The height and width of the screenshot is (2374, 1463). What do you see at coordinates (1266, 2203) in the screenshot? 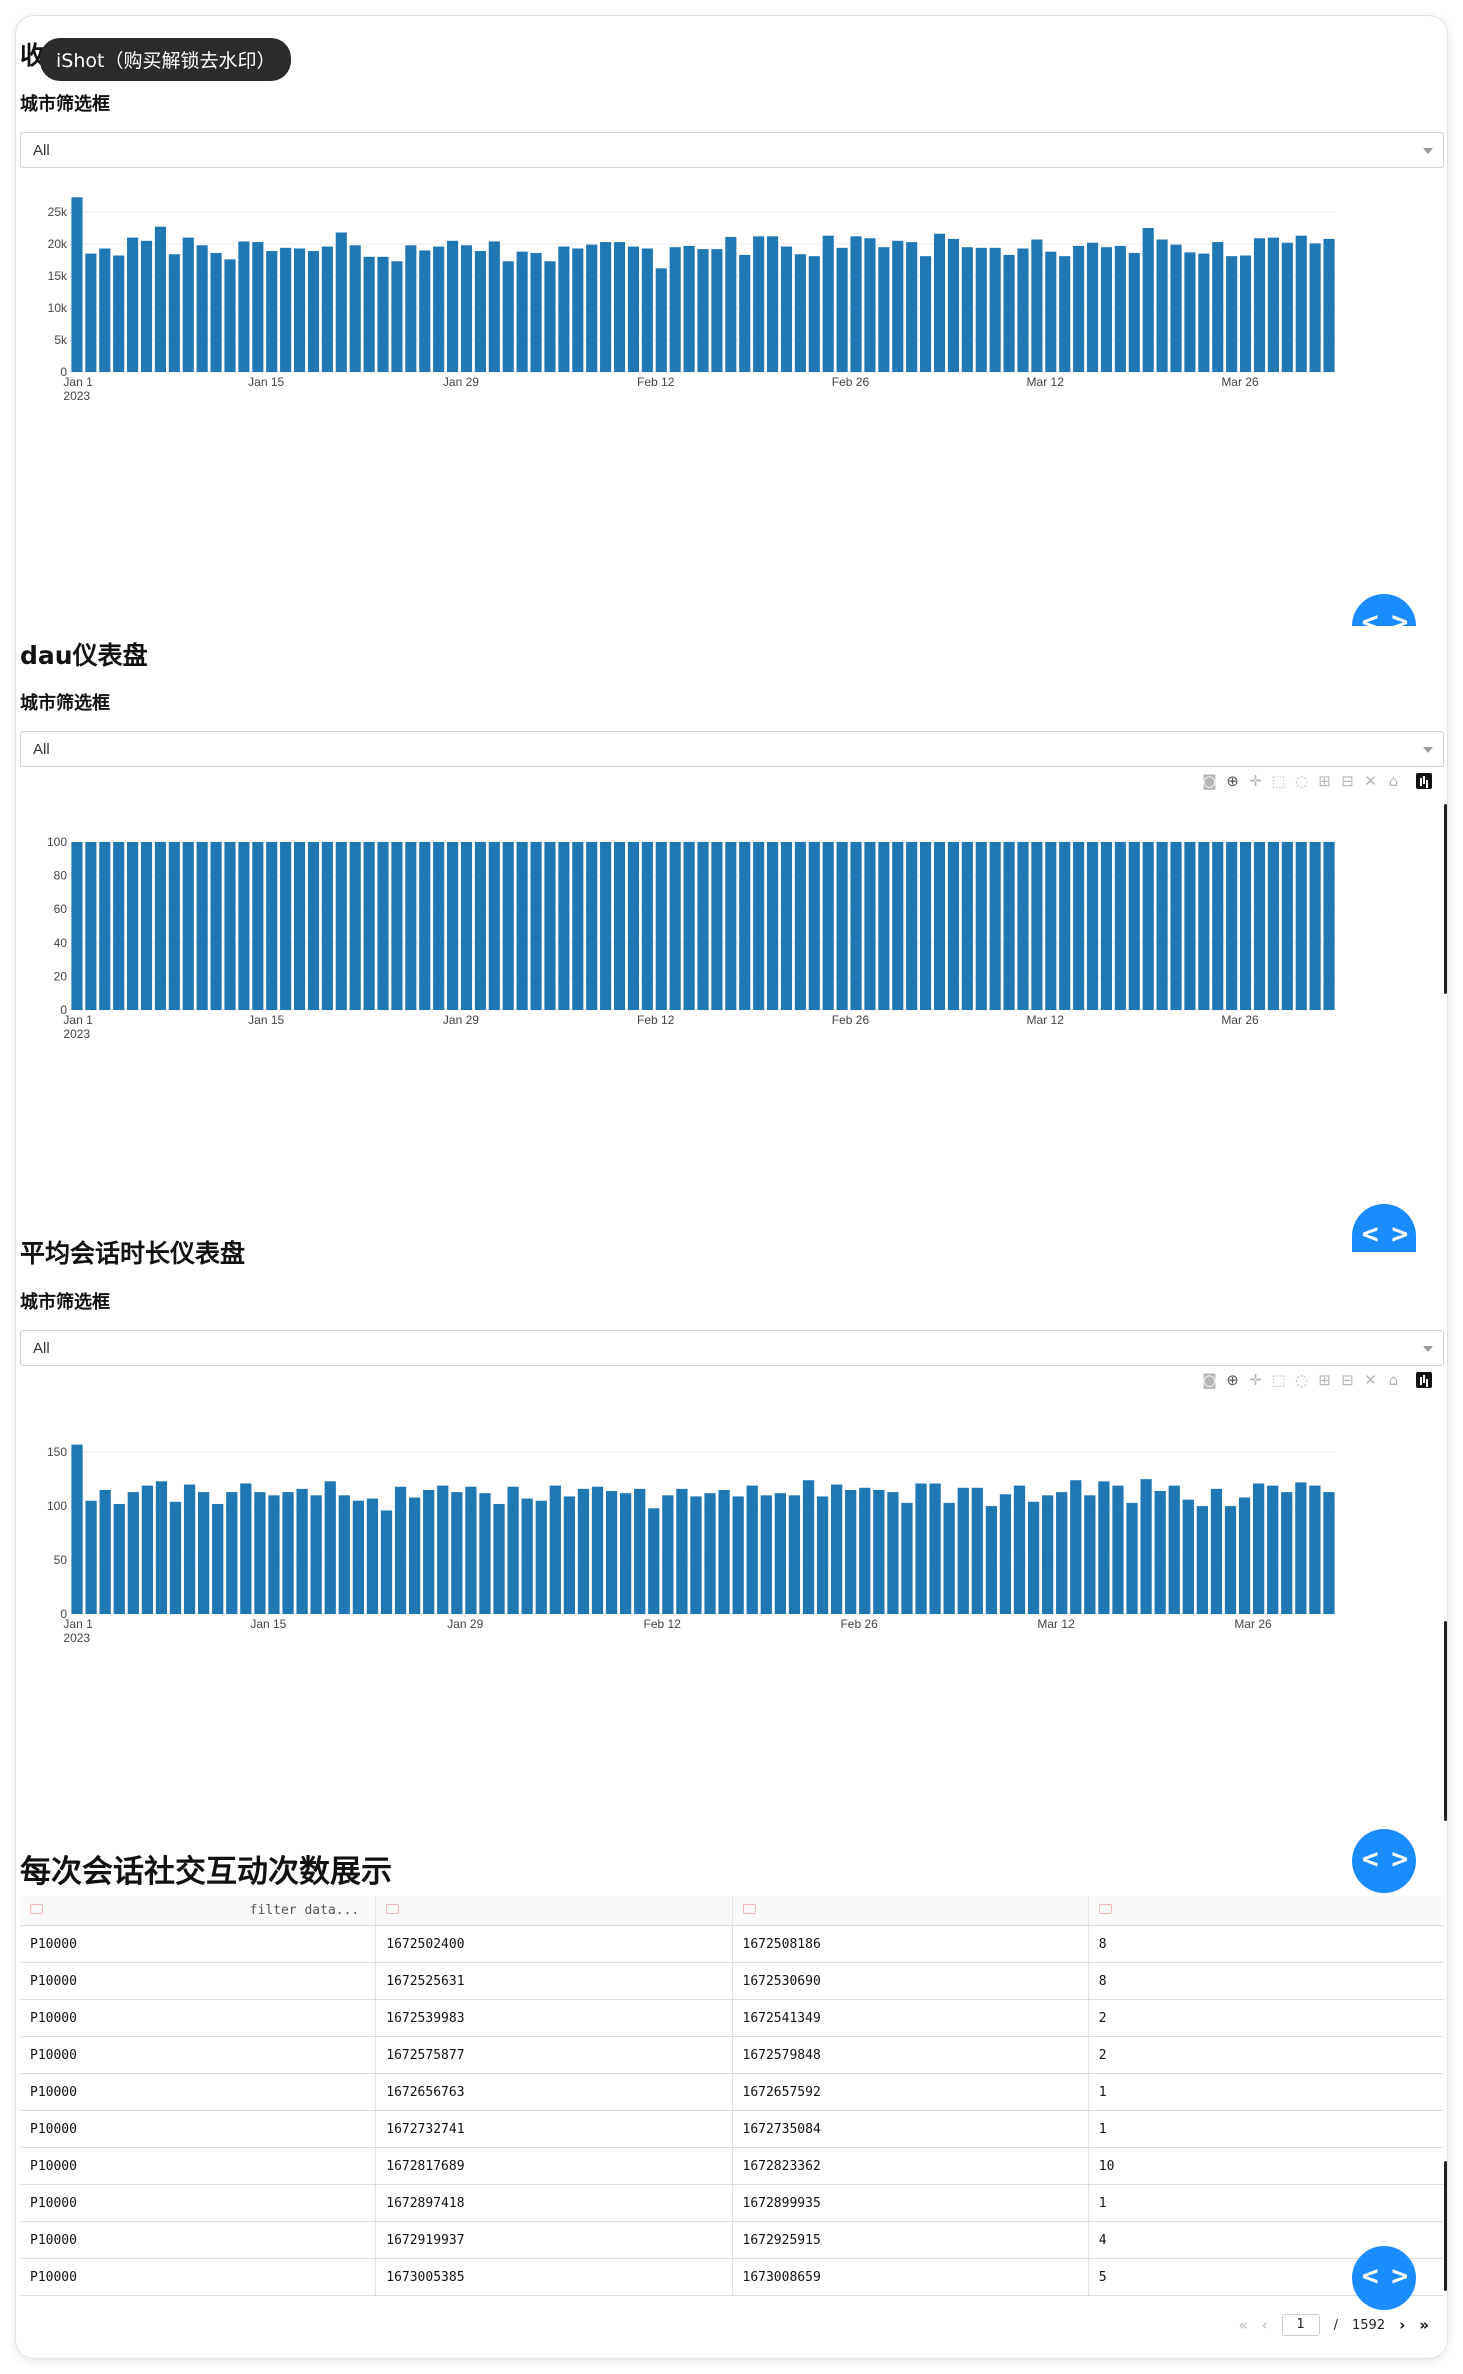
I see `table-cell: 1` at bounding box center [1266, 2203].